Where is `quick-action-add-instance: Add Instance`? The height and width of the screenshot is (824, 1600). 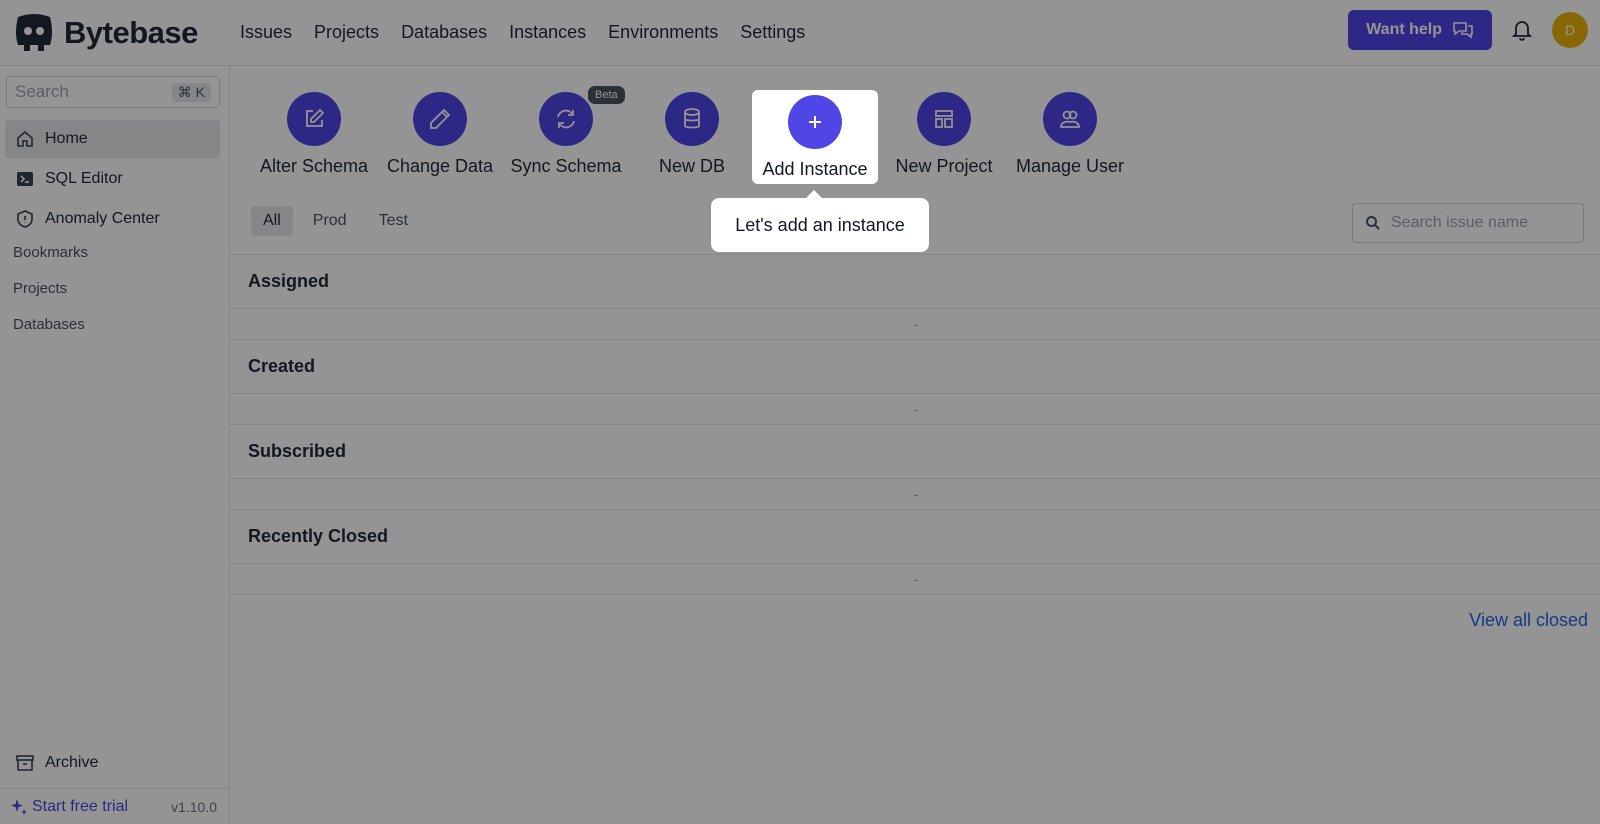 quick-action-add-instance: Add Instance is located at coordinates (815, 137).